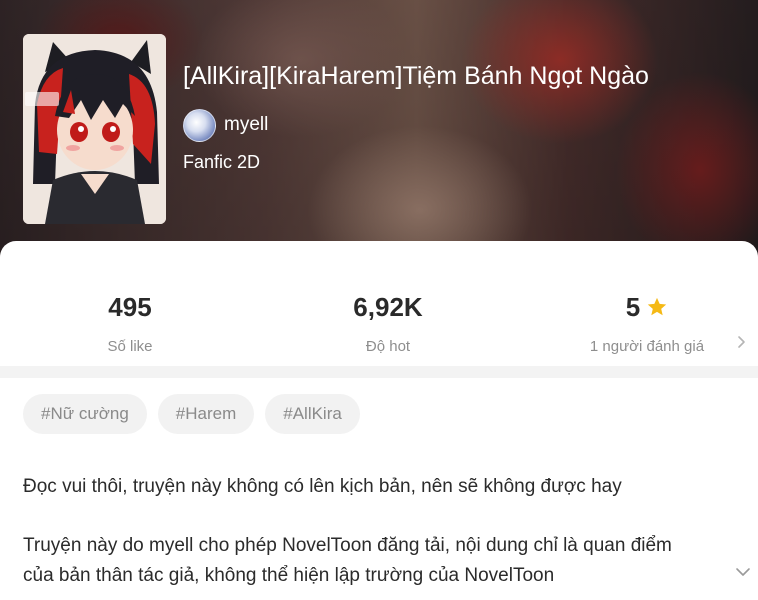 The height and width of the screenshot is (600, 758). Describe the element at coordinates (647, 323) in the screenshot. I see `stat-rating: 5 1 người đánh giá` at that location.